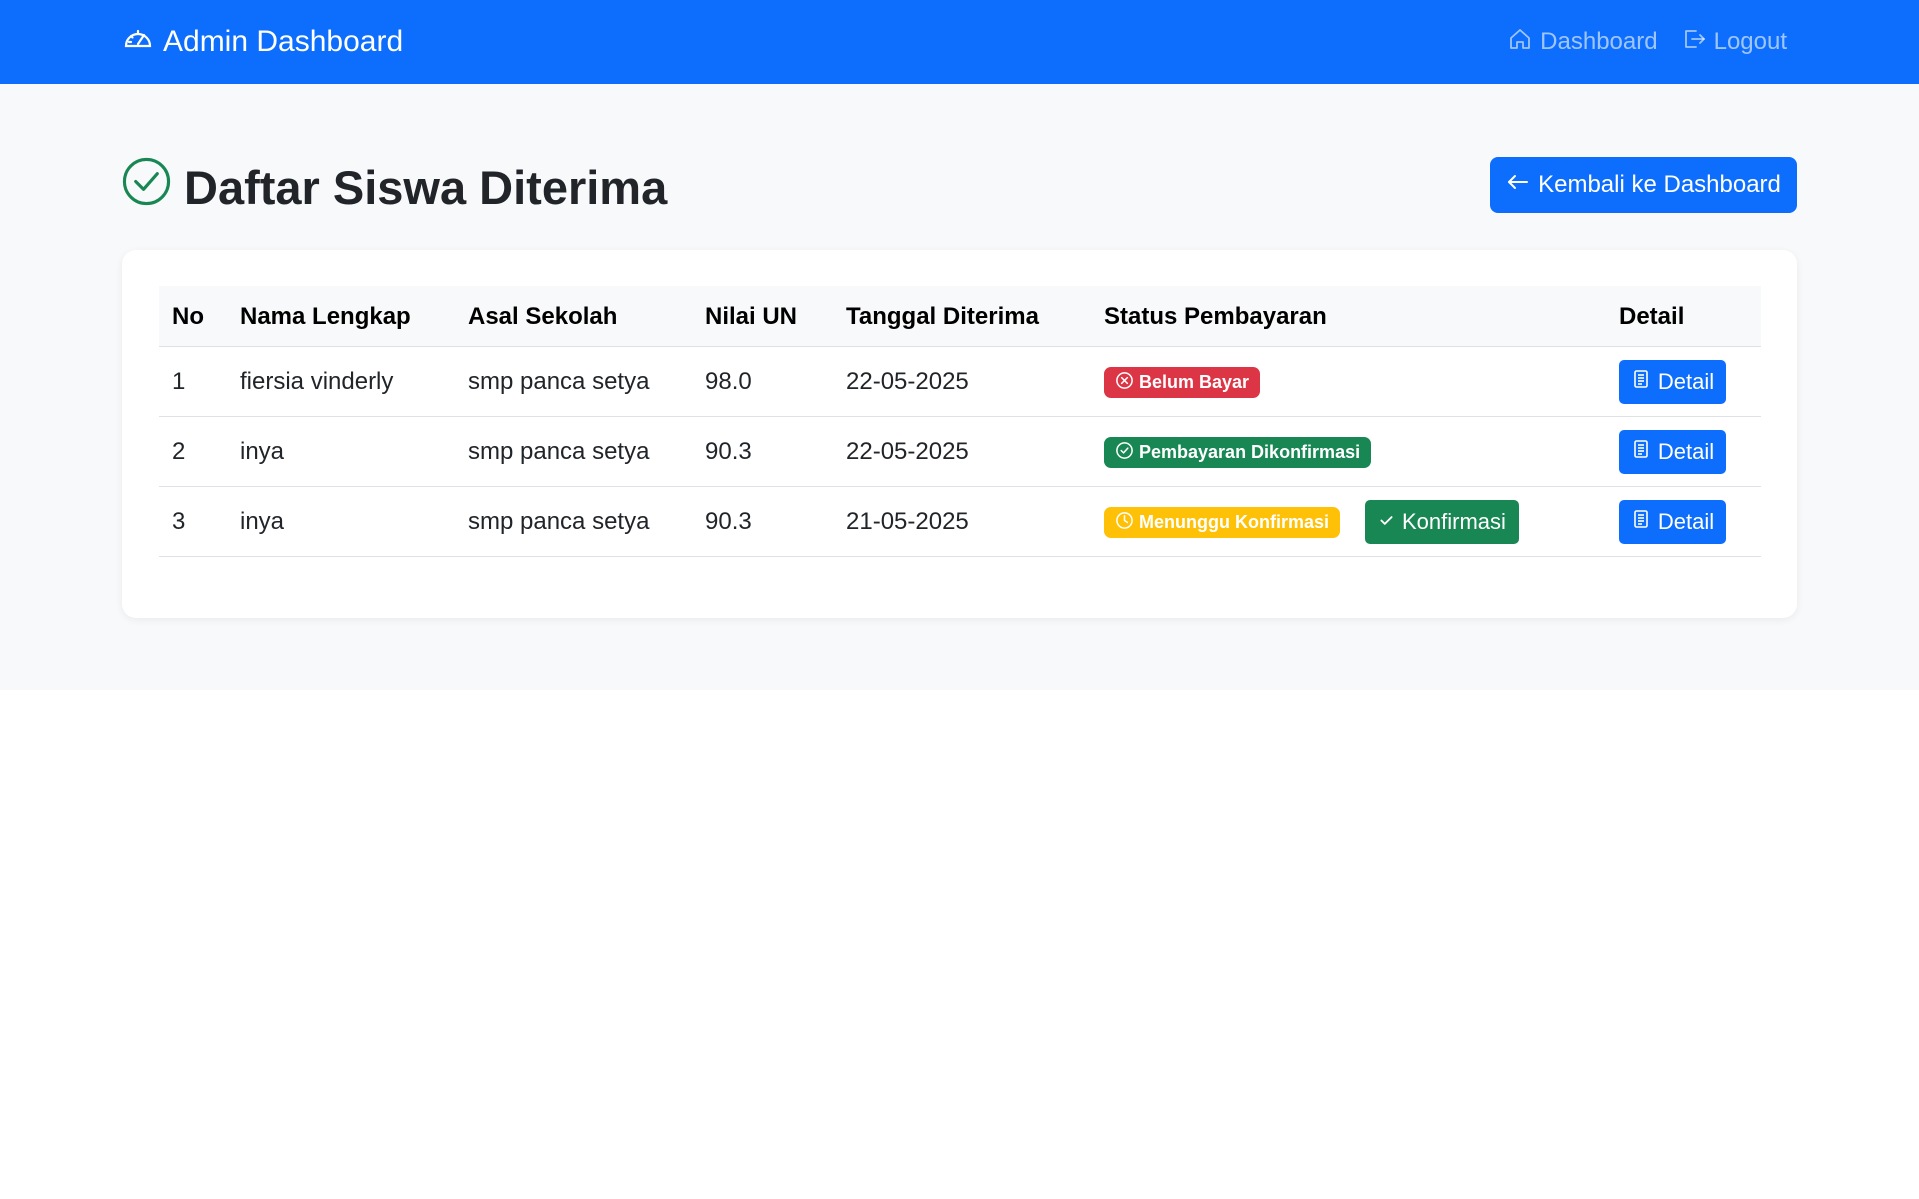  I want to click on back-button-label: Kembali ke Dashboard, so click(1659, 184).